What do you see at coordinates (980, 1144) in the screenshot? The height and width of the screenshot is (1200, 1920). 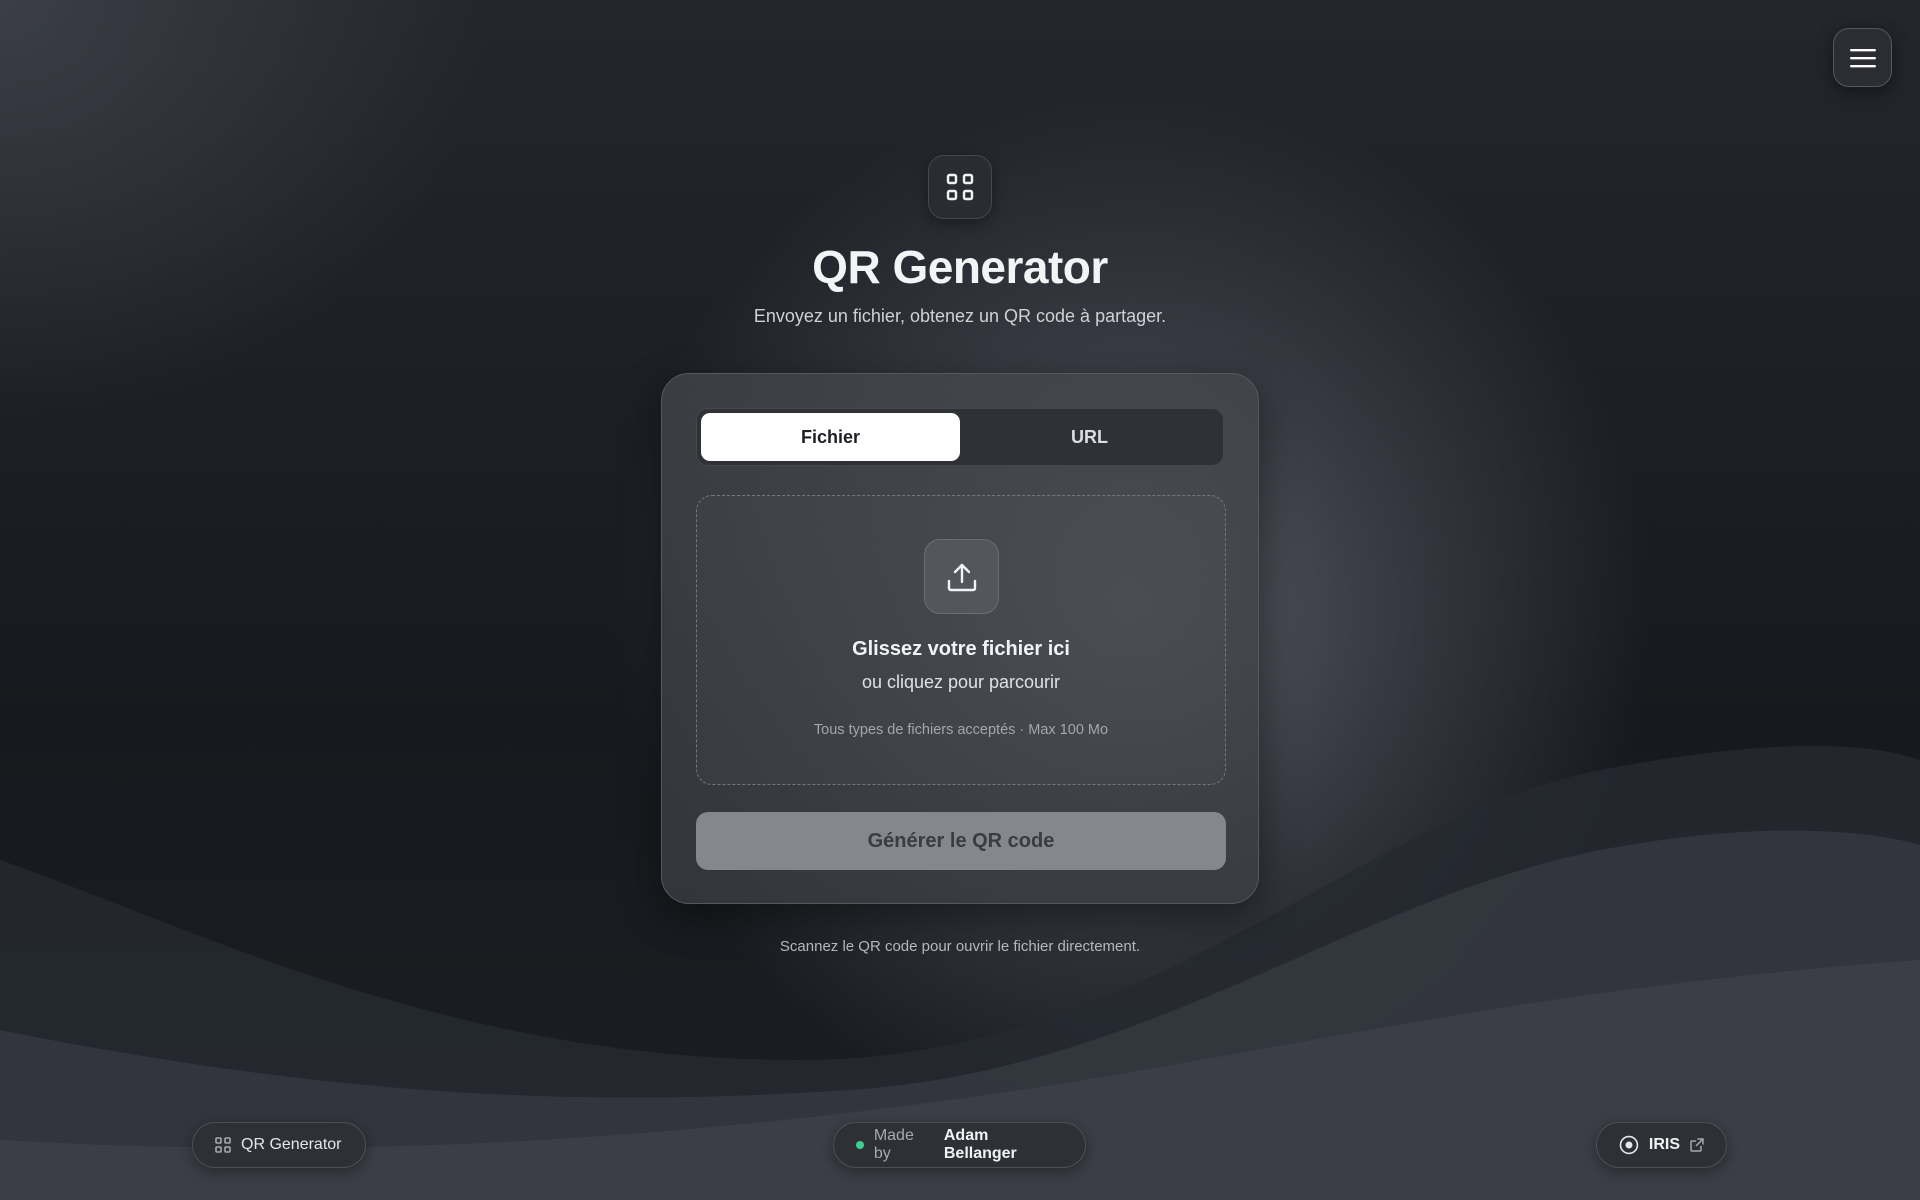 I see `author-name: Adam Bellanger` at bounding box center [980, 1144].